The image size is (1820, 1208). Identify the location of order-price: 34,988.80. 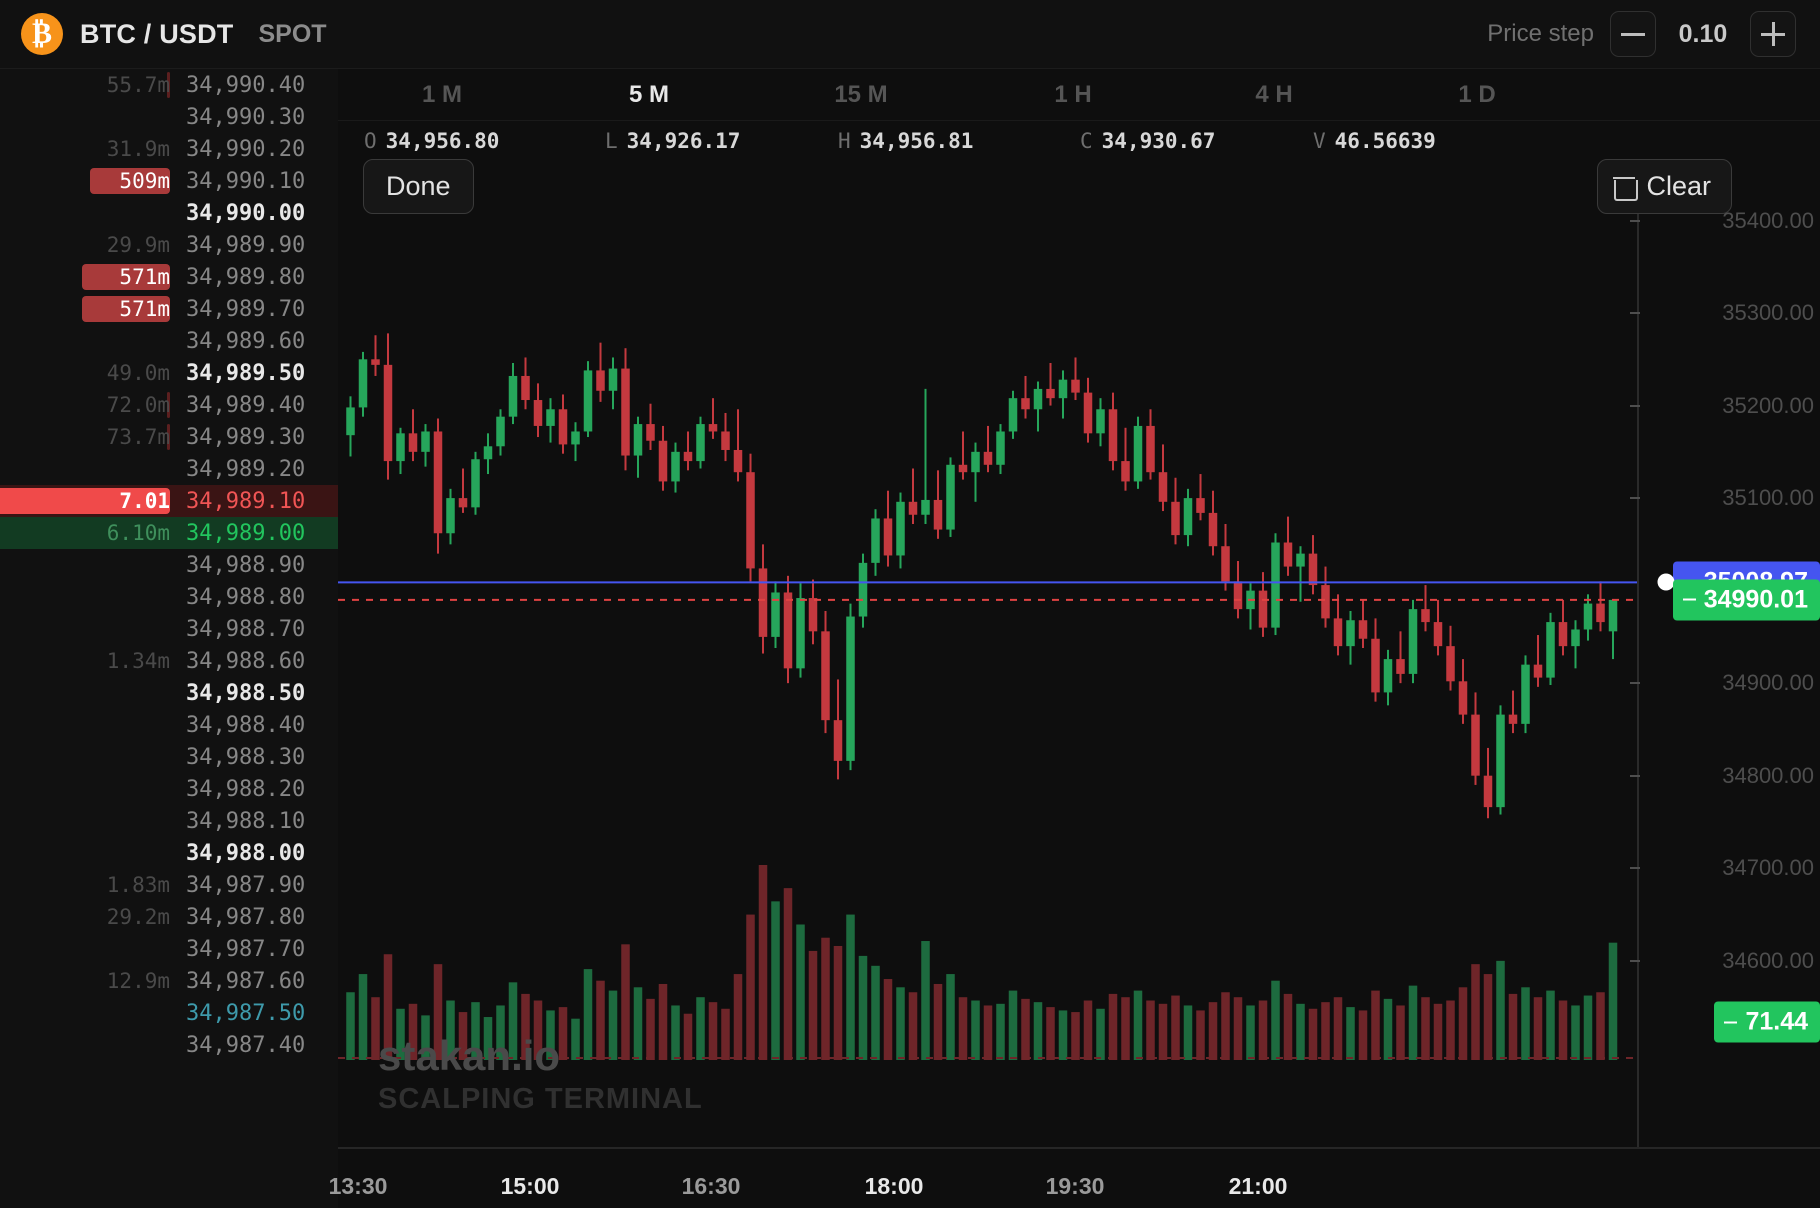
(246, 597).